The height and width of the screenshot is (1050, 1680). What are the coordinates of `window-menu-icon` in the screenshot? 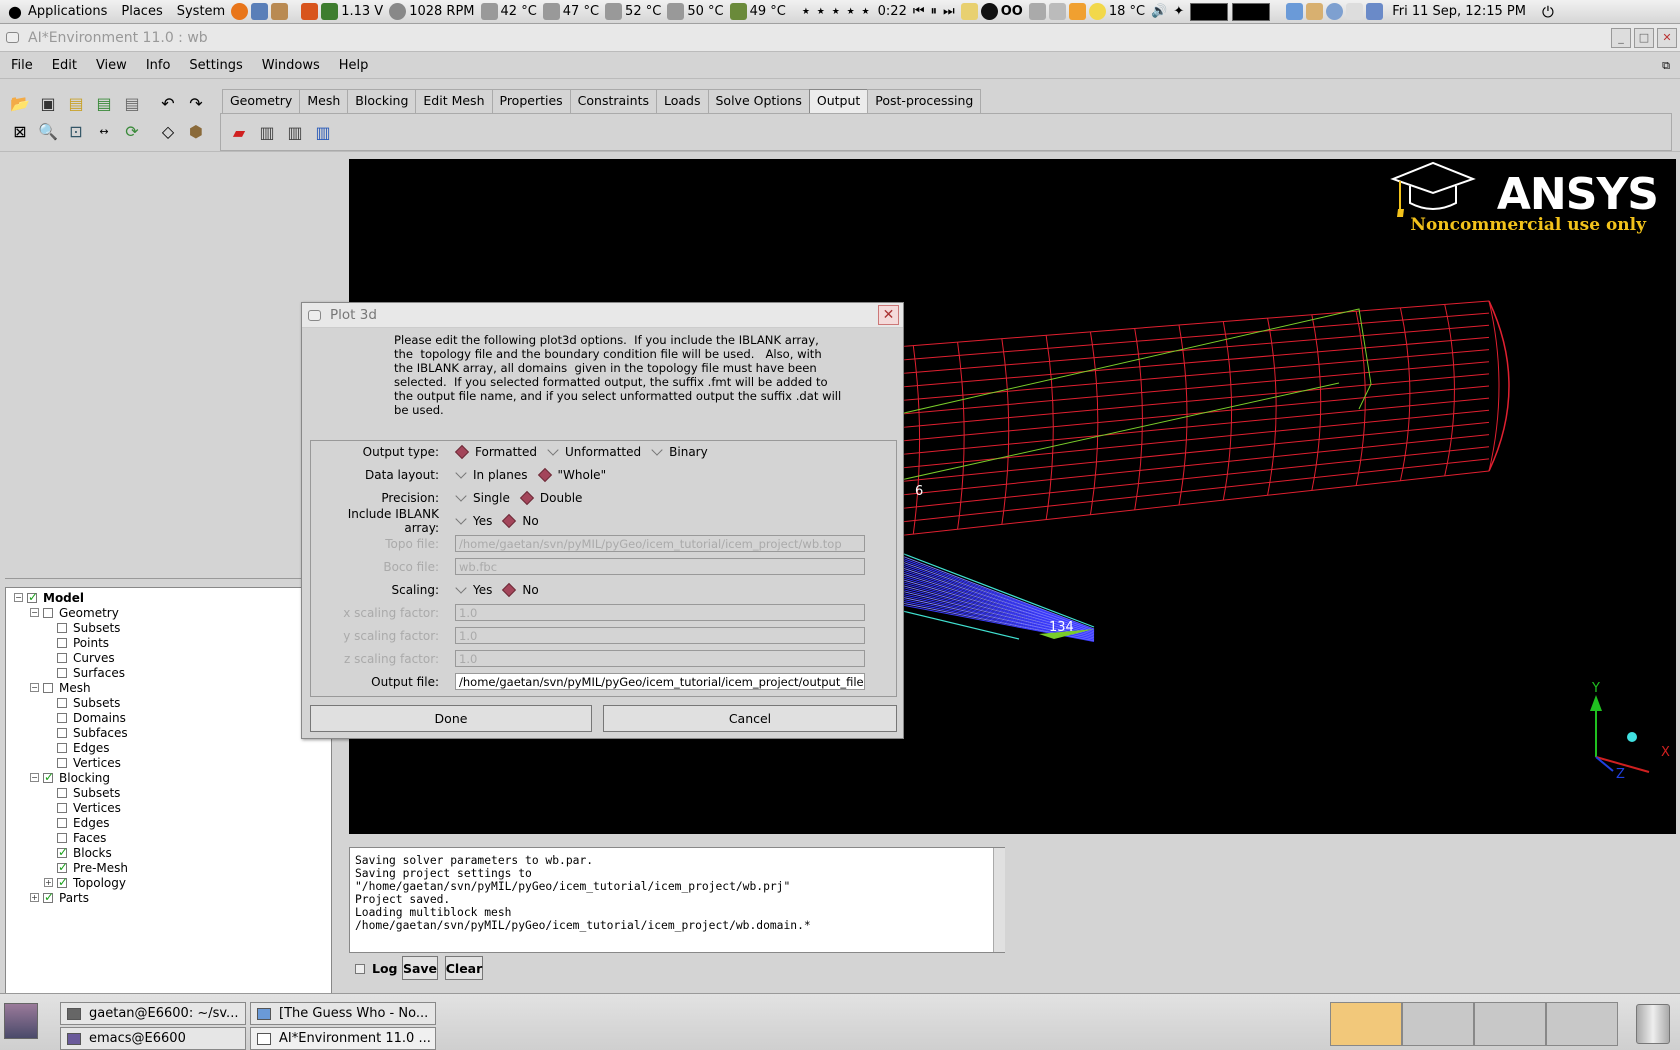 It's located at (12, 37).